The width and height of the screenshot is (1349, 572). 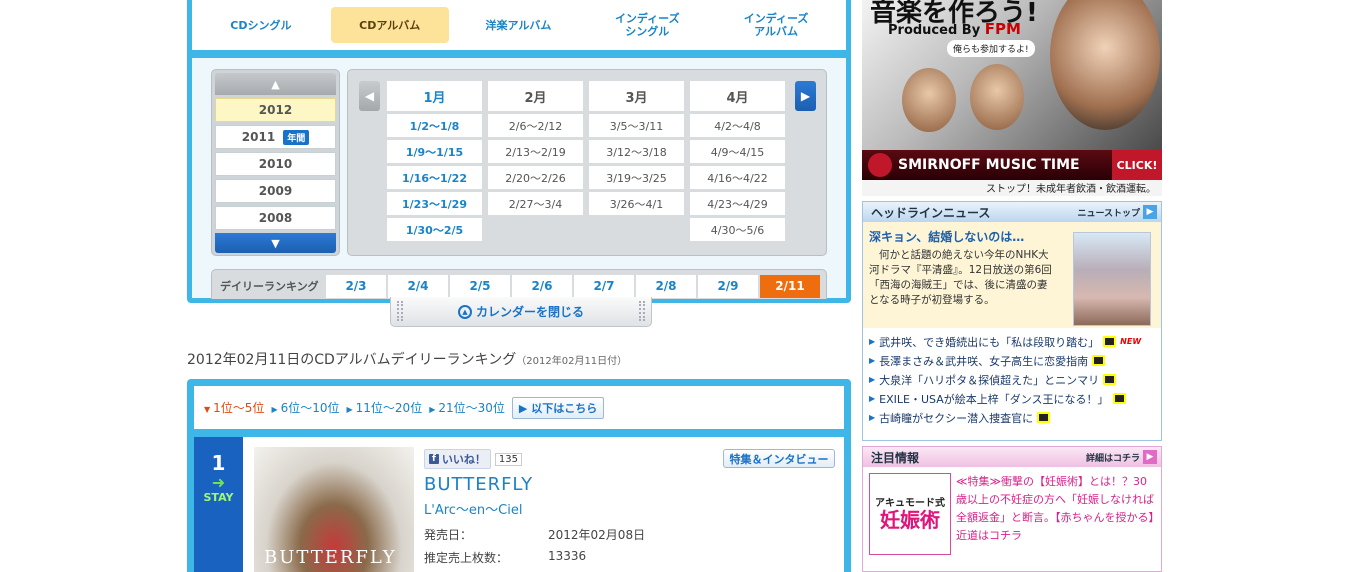 I want to click on news-top-link-label: ニューストップ, so click(x=1108, y=213).